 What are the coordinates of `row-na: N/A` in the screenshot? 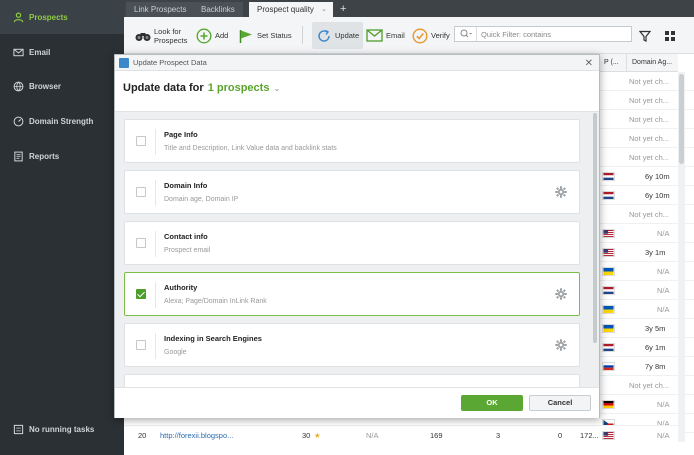 It's located at (372, 435).